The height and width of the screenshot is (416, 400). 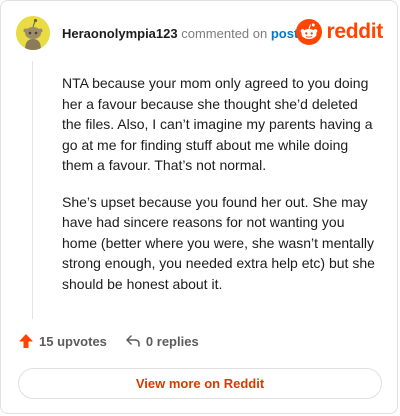 What do you see at coordinates (108, 341) in the screenshot?
I see `comment-footer: 15 upvotes 0 replies` at bounding box center [108, 341].